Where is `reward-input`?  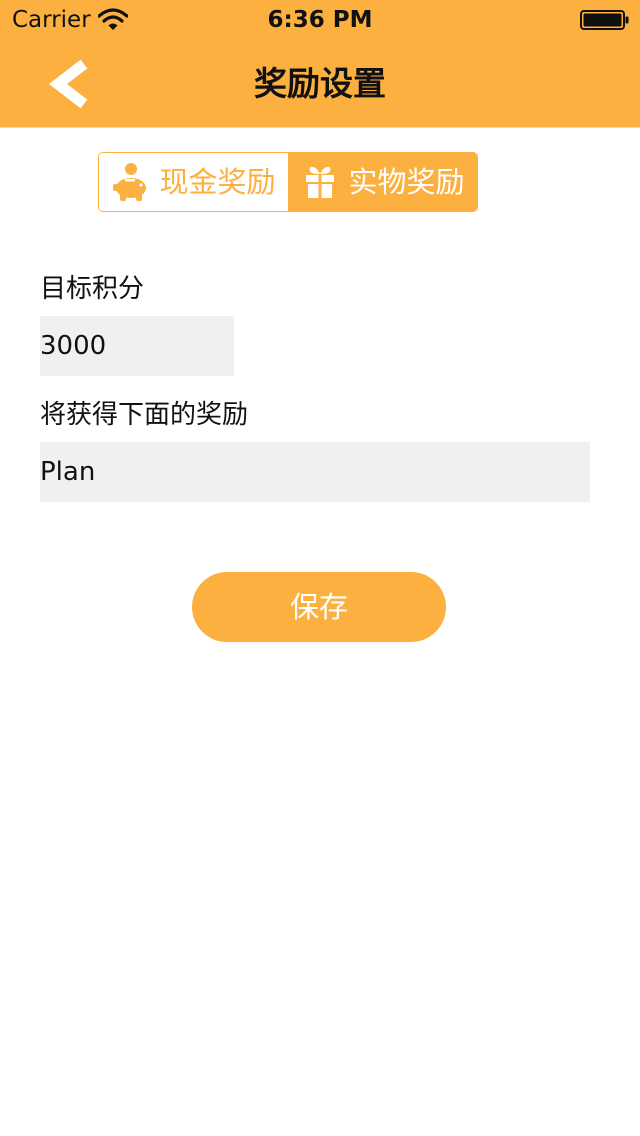 reward-input is located at coordinates (315, 472).